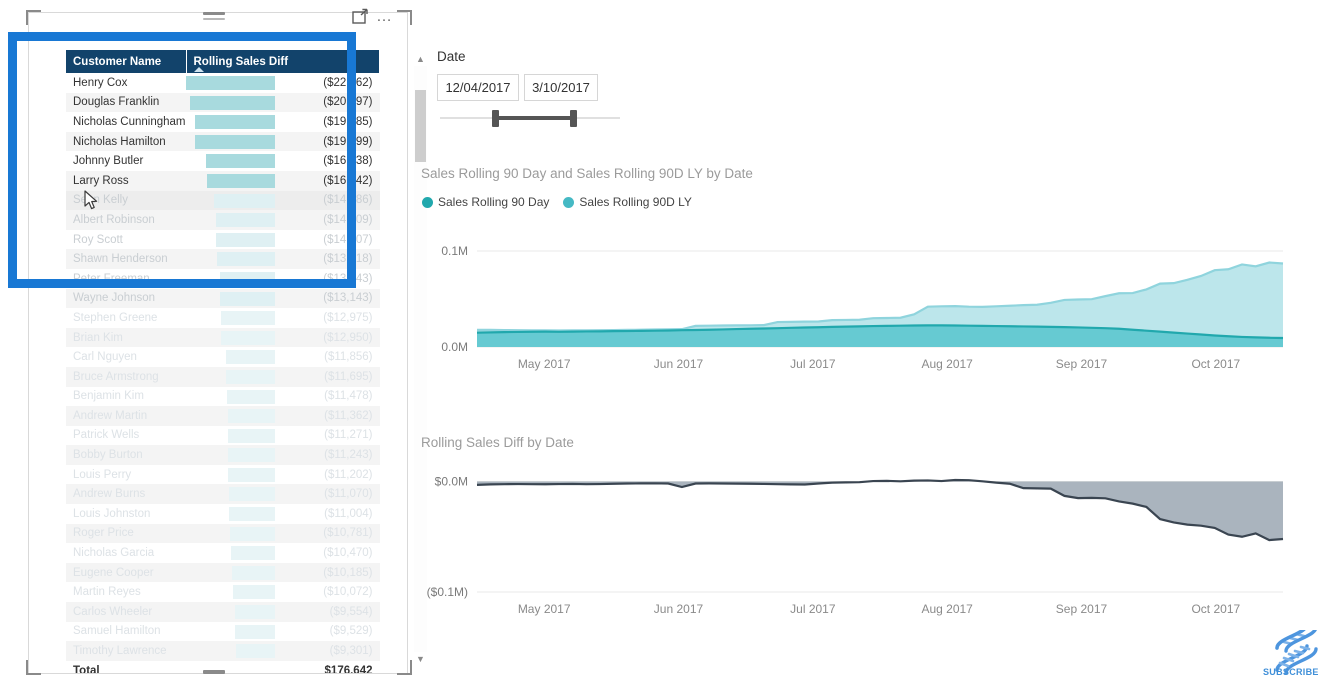 The image size is (1322, 691). What do you see at coordinates (454, 347) in the screenshot?
I see `svg-text: 0.0M` at bounding box center [454, 347].